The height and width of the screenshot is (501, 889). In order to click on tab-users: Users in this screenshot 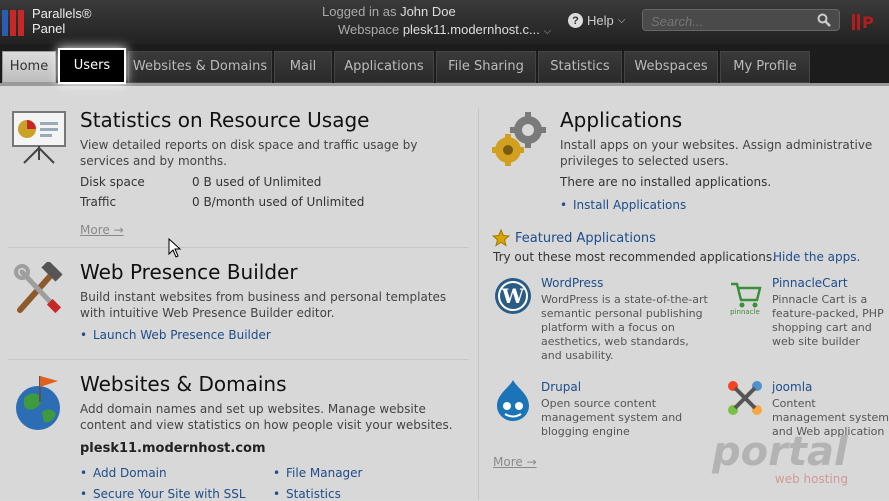, I will do `click(92, 66)`.